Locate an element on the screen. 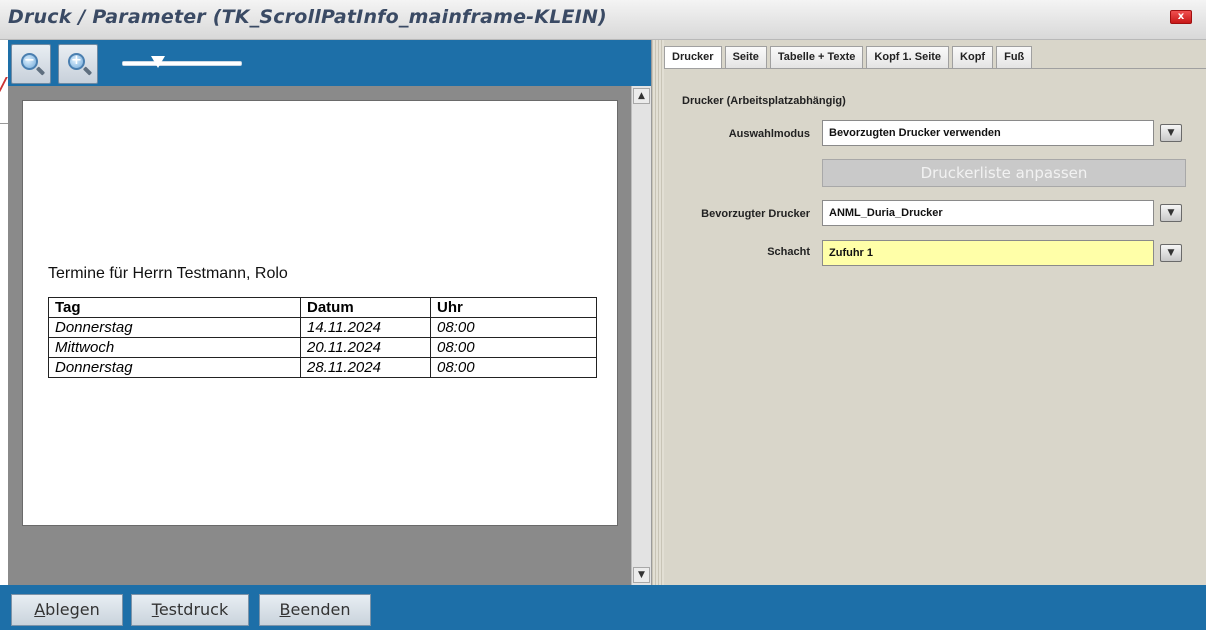 The width and height of the screenshot is (1206, 630). tab-kopf-1-seite: Kopf 1. Seite is located at coordinates (908, 57).